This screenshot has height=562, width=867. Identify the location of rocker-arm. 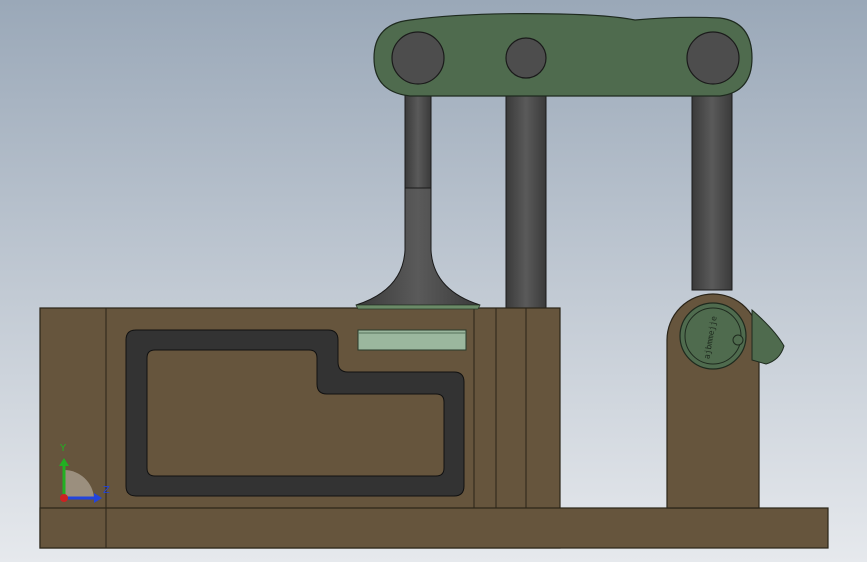
(563, 55).